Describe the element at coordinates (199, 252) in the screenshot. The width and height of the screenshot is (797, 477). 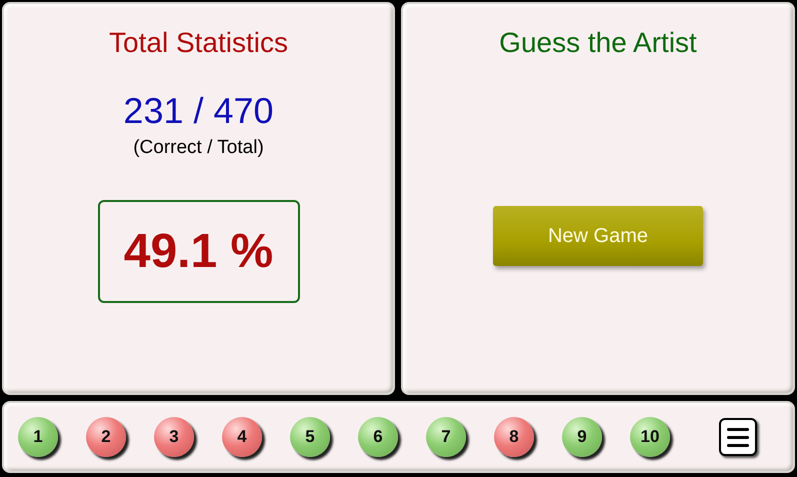
I see `percentage-text: 49.1 %` at that location.